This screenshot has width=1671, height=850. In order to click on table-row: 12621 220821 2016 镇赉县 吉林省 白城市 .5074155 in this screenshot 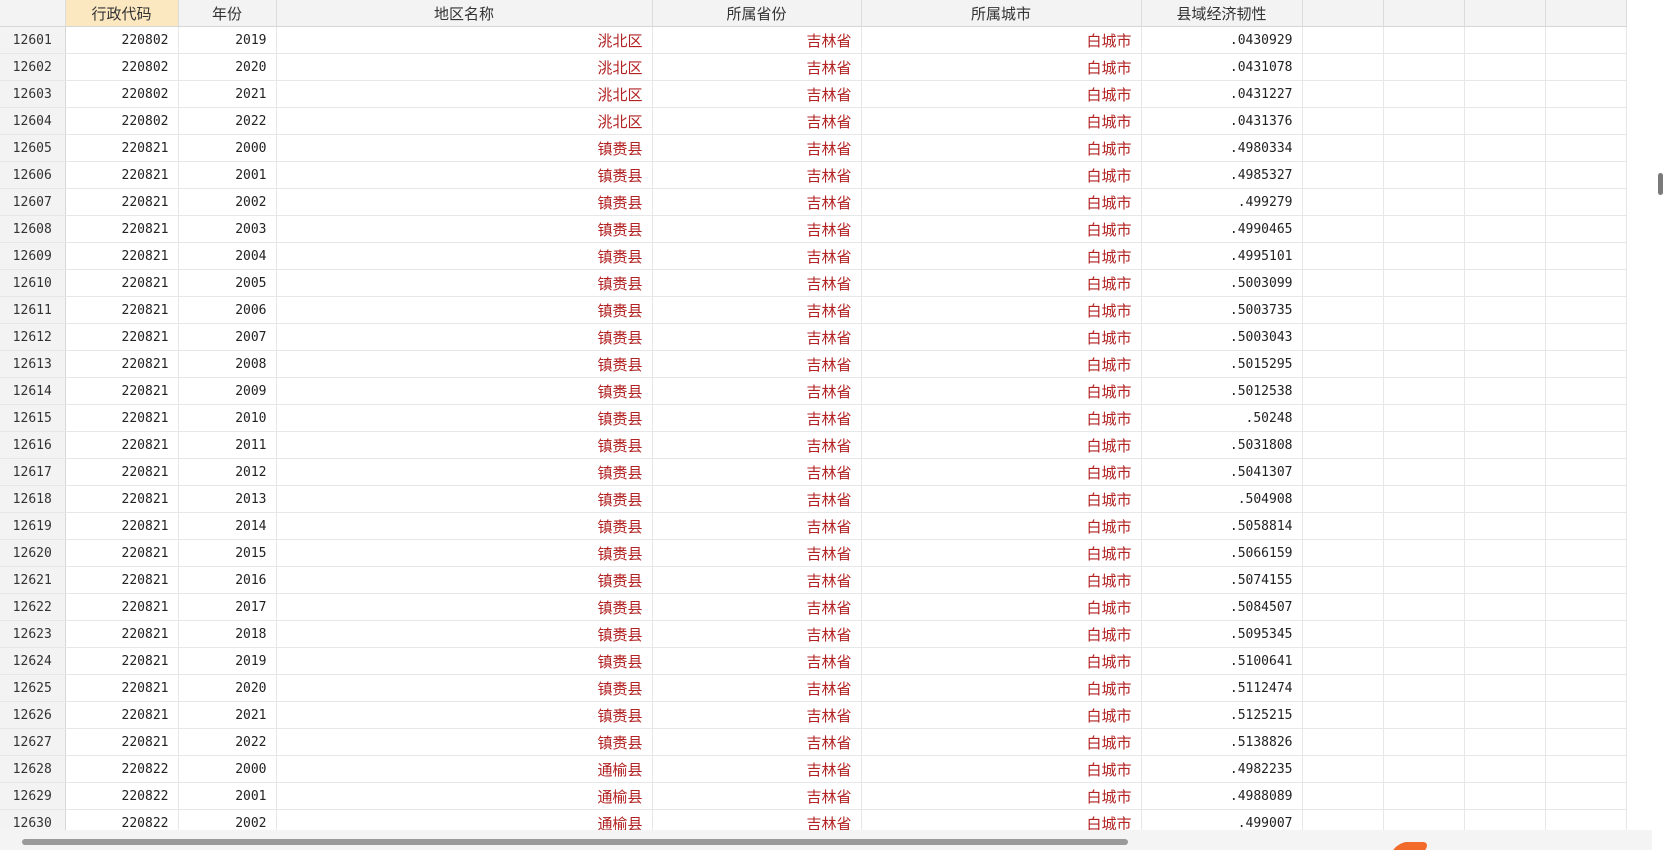, I will do `click(813, 580)`.